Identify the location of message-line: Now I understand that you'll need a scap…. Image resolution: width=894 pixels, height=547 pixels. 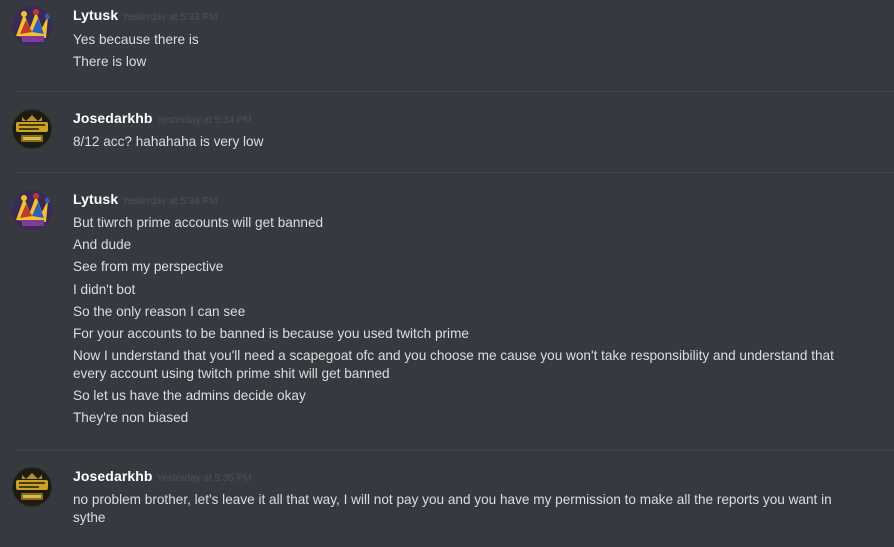
(453, 365).